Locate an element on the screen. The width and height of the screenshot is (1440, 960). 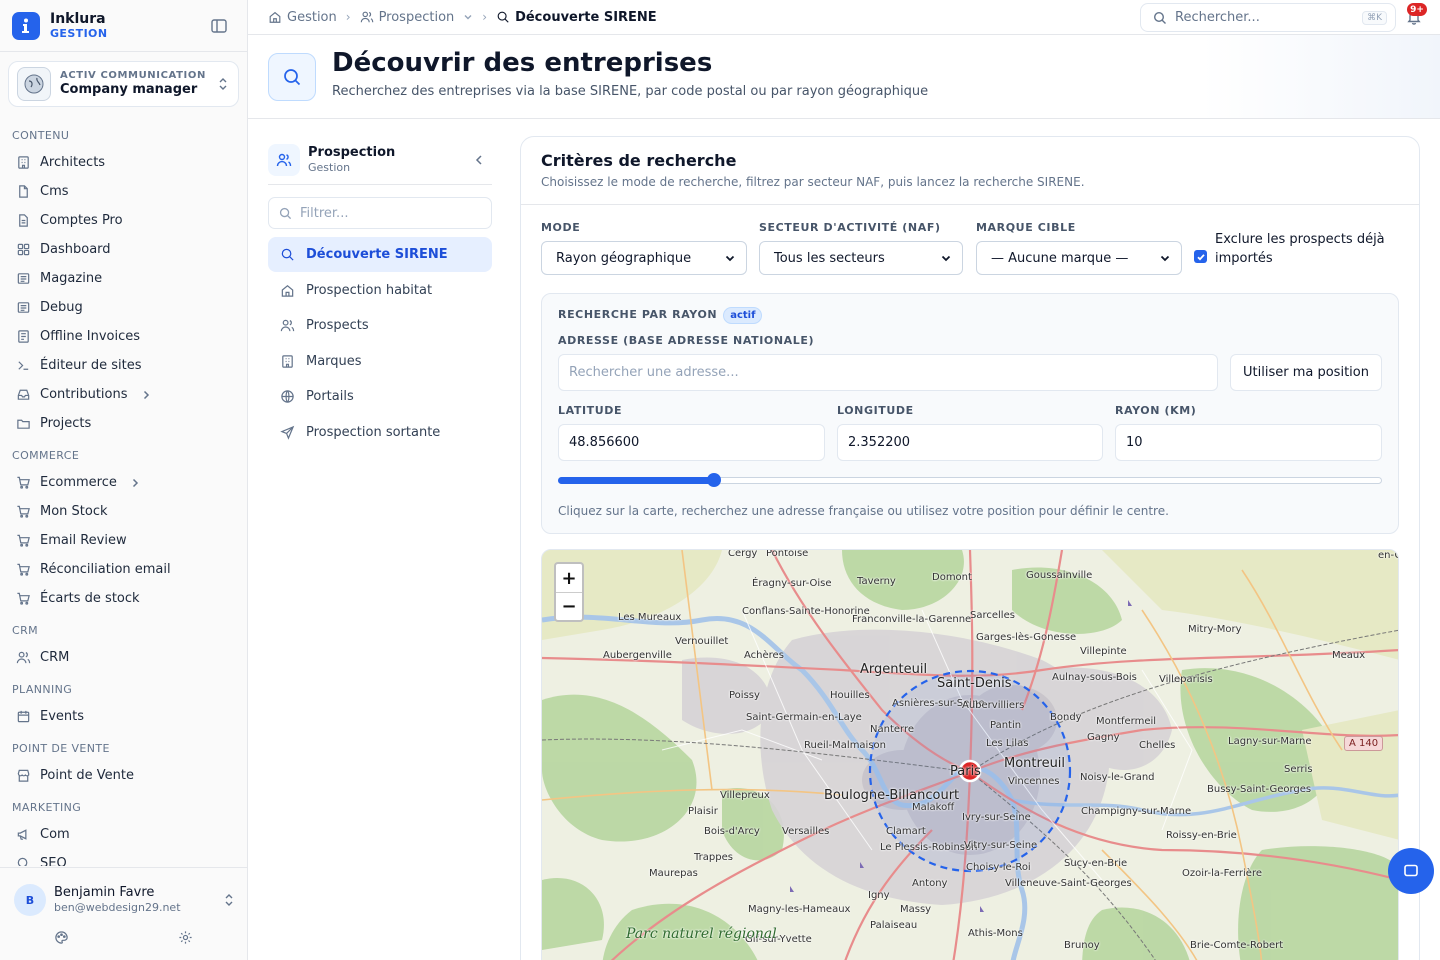
section-nav-item: Découverte SIRENE is located at coordinates (380, 254).